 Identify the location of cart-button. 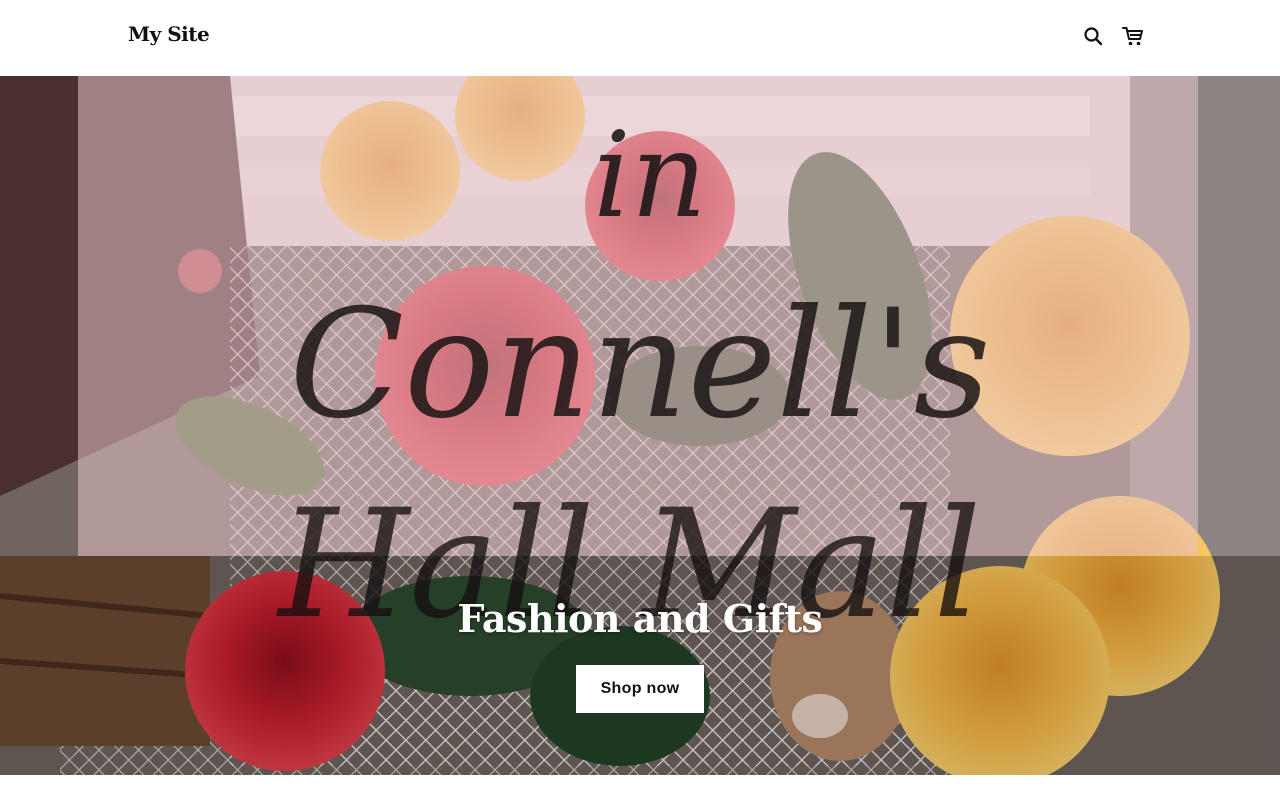
(1133, 36).